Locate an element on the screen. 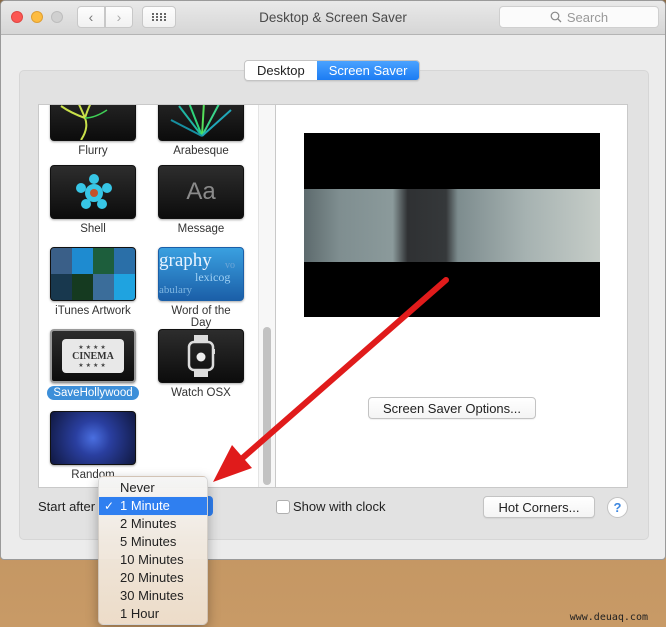 The image size is (666, 627). menu-item-label: 10 Minutes is located at coordinates (152, 559).